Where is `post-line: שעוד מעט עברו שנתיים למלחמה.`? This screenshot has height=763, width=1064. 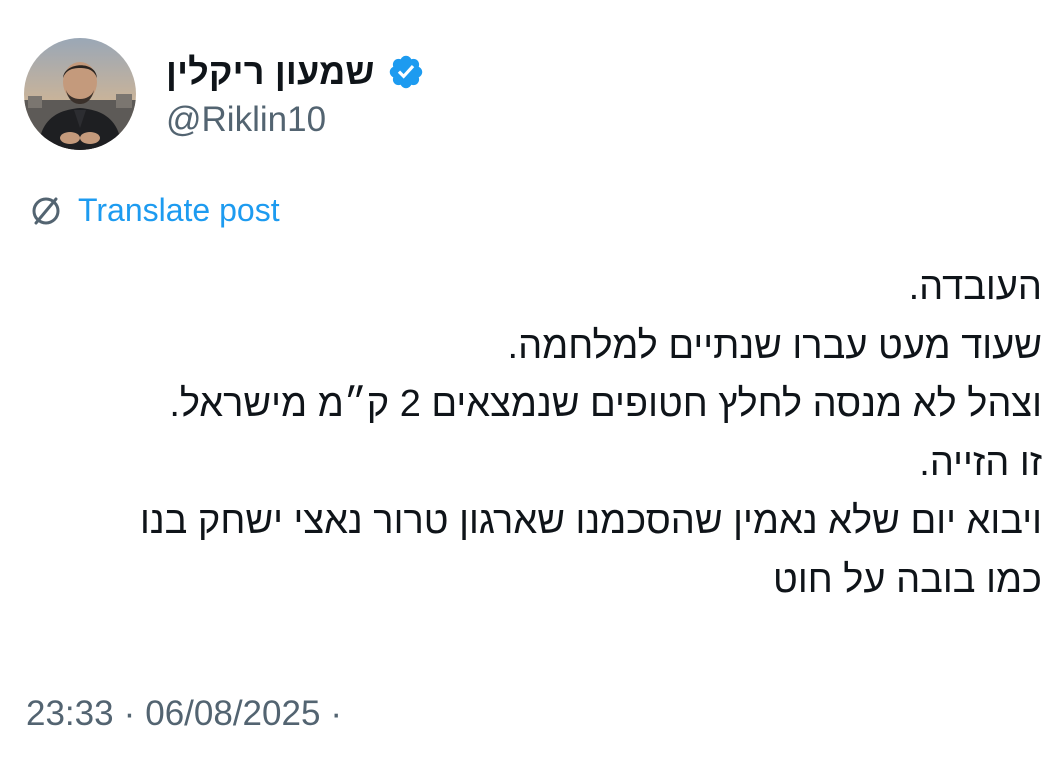
post-line: שעוד מעט עברו שנתיים למלחמה. is located at coordinates (774, 345).